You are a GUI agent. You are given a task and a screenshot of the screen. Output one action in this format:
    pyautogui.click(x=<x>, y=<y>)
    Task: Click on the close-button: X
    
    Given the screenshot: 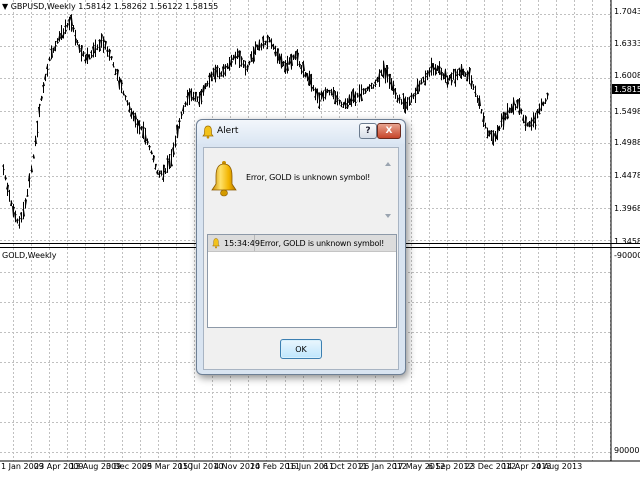 What is the action you would take?
    pyautogui.click(x=389, y=131)
    